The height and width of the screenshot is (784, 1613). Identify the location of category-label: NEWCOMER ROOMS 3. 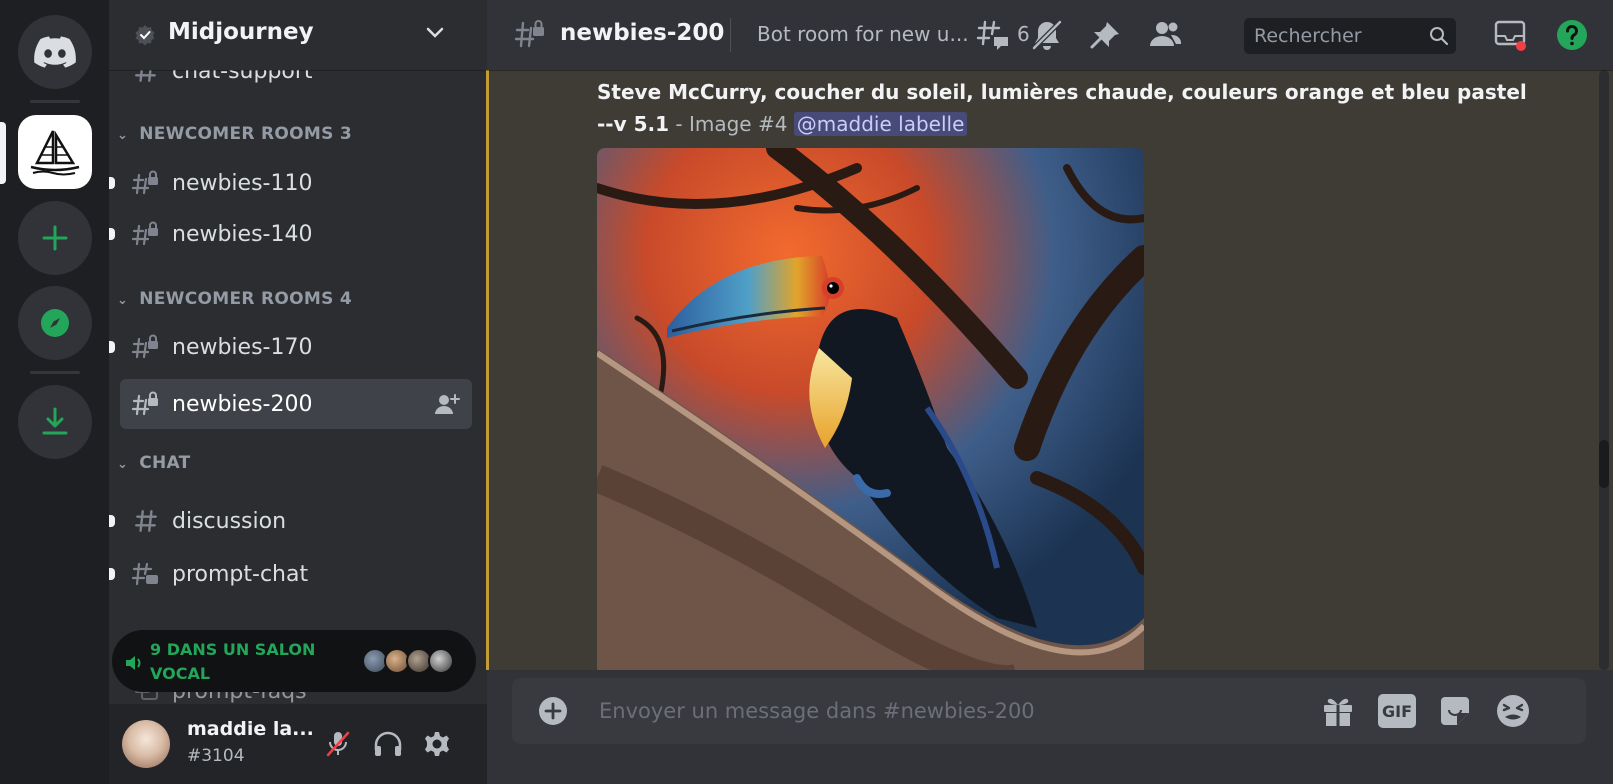
(245, 134).